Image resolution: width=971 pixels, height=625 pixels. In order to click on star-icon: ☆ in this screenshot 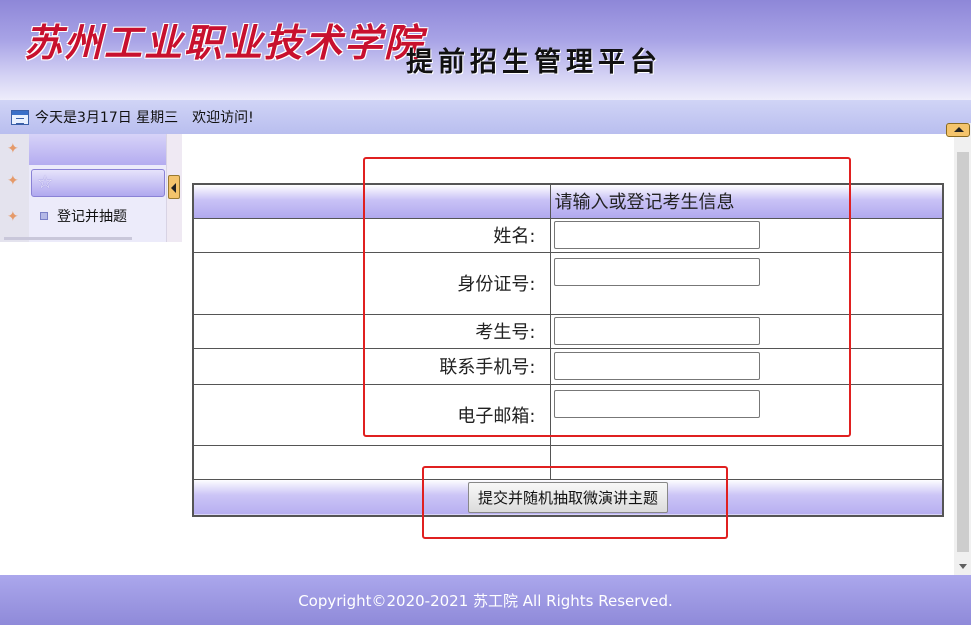, I will do `click(45, 182)`.